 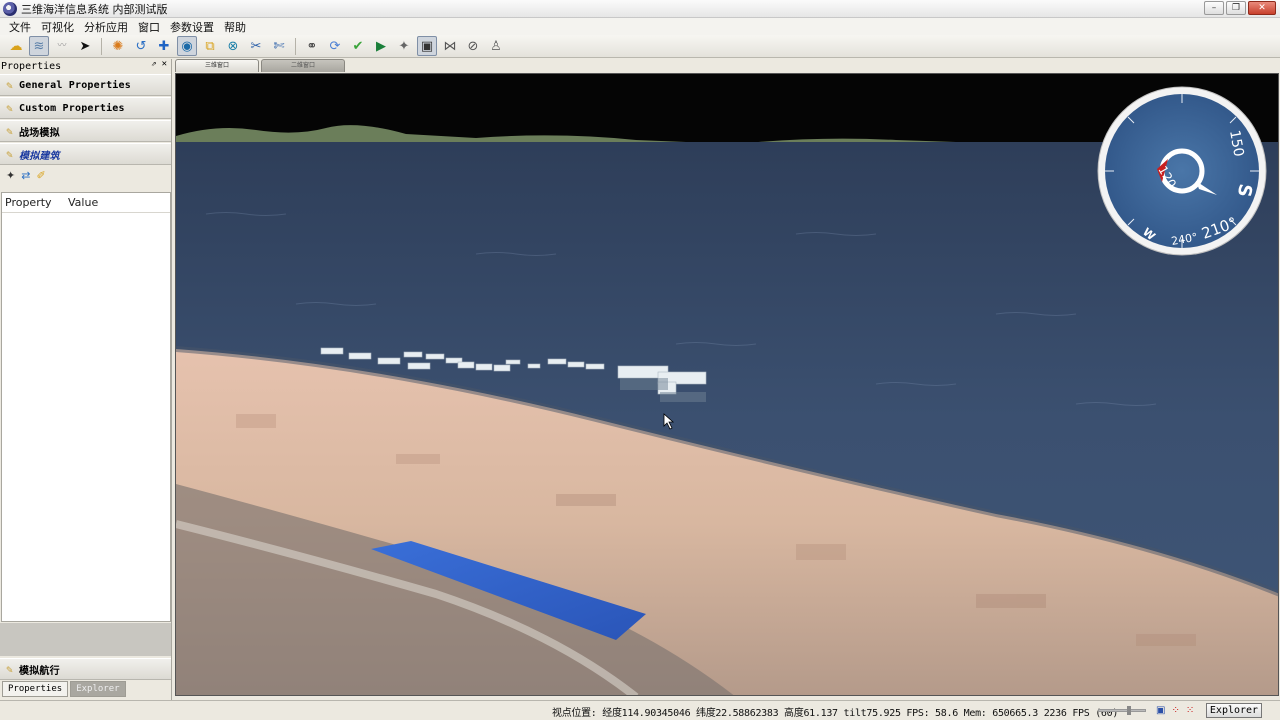 I want to click on wave-icon: 〰, so click(x=62, y=46).